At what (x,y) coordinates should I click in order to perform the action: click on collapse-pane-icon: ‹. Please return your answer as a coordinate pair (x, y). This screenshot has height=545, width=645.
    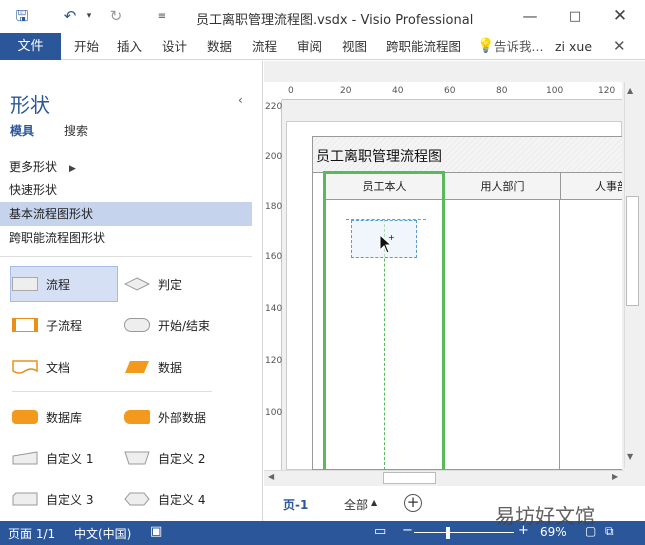
    Looking at the image, I should click on (240, 100).